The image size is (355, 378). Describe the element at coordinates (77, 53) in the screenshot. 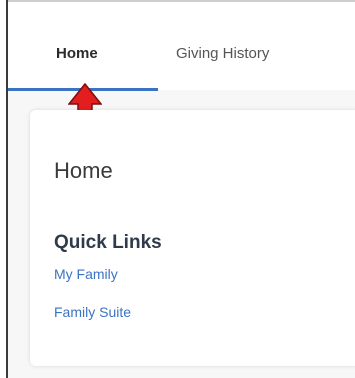

I see `tab-home: Home` at that location.